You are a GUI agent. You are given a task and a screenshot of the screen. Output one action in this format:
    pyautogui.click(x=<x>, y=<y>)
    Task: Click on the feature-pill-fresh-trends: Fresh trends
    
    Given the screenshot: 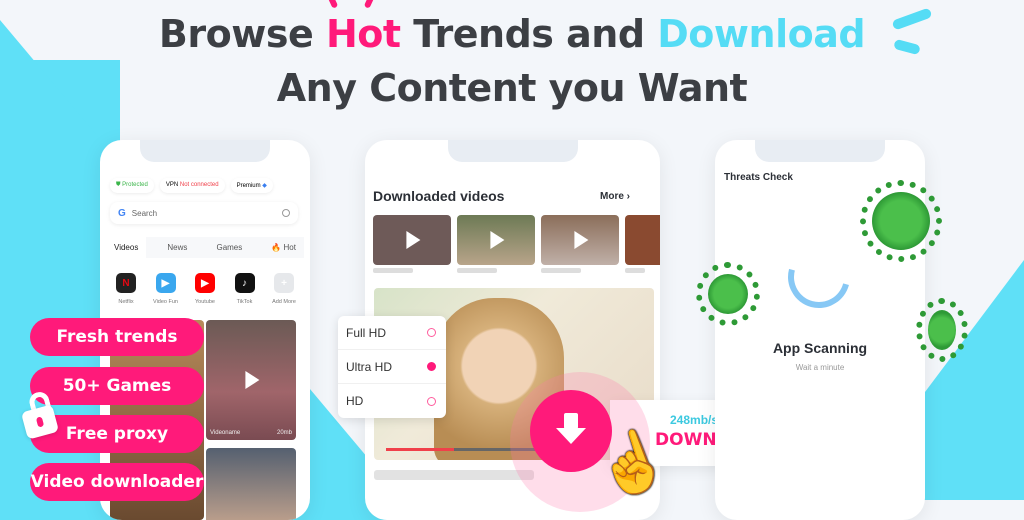 What is the action you would take?
    pyautogui.click(x=117, y=337)
    